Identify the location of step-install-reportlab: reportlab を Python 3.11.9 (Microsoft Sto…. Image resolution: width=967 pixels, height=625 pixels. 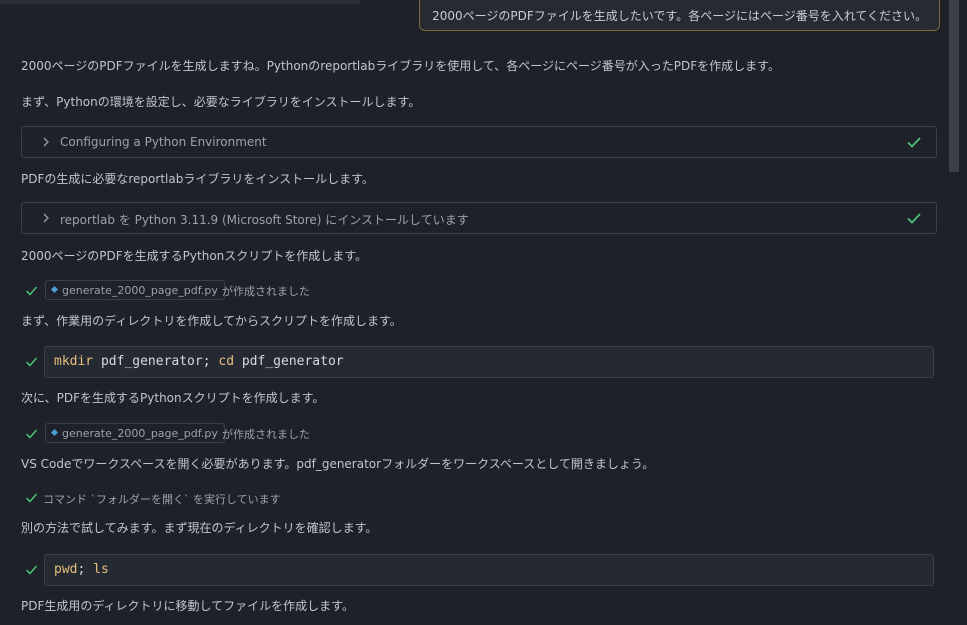
(479, 218).